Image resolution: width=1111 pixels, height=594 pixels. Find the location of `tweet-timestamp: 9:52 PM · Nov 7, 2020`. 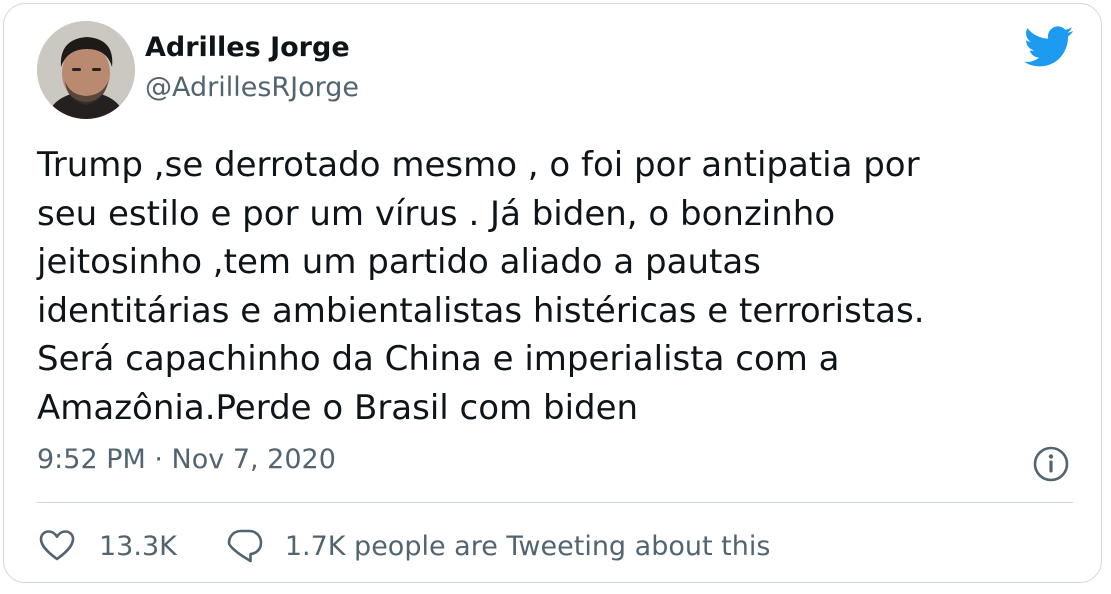

tweet-timestamp: 9:52 PM · Nov 7, 2020 is located at coordinates (186, 459).